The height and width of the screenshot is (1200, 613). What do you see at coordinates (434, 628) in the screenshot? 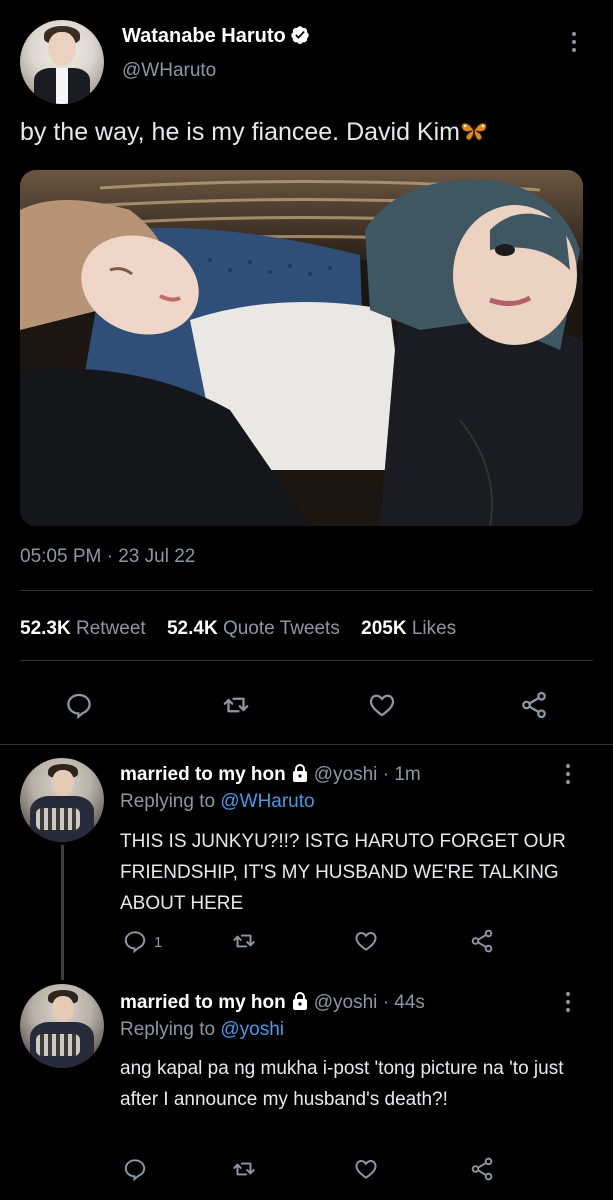
I see `likes-label: Likes` at bounding box center [434, 628].